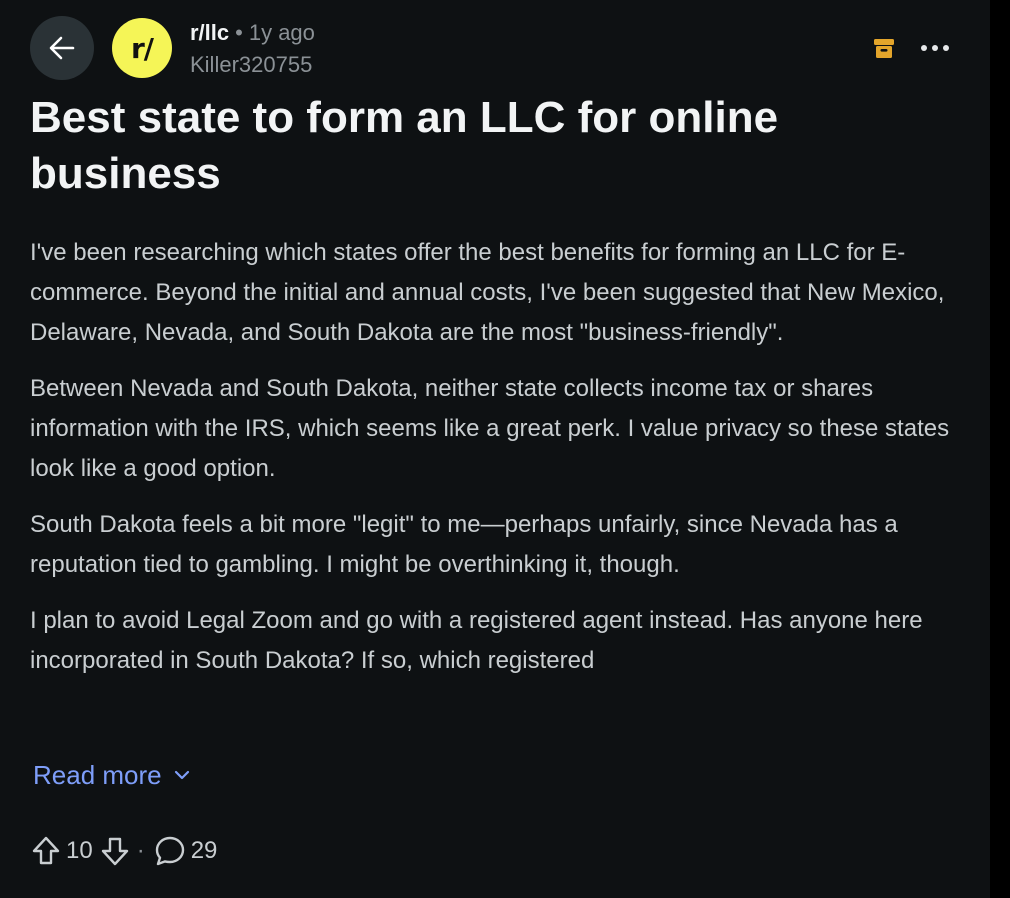 Image resolution: width=1010 pixels, height=898 pixels. Describe the element at coordinates (97, 775) in the screenshot. I see `read-more-label: Read more` at that location.